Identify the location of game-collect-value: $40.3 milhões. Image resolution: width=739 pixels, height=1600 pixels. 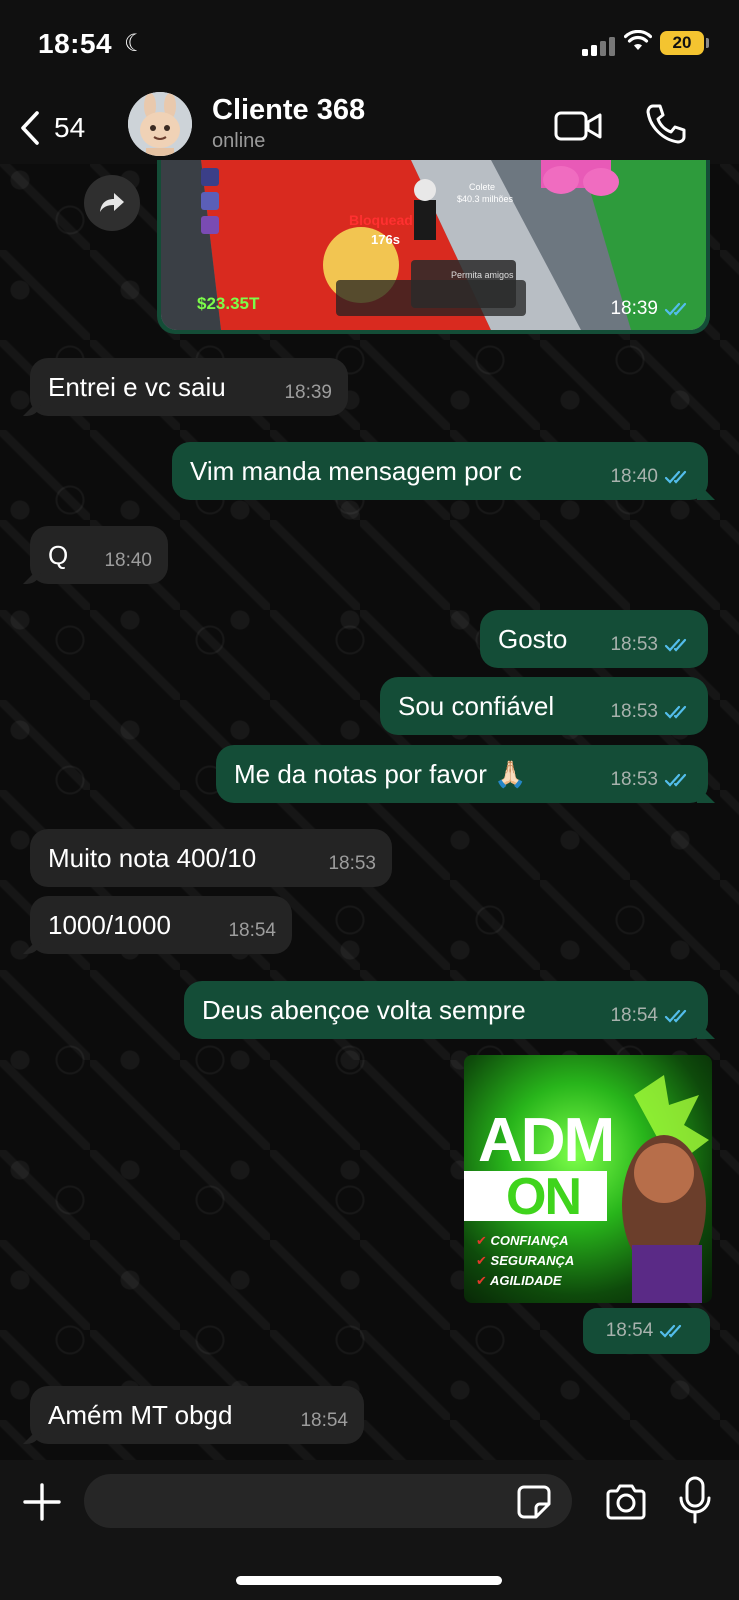
(485, 199).